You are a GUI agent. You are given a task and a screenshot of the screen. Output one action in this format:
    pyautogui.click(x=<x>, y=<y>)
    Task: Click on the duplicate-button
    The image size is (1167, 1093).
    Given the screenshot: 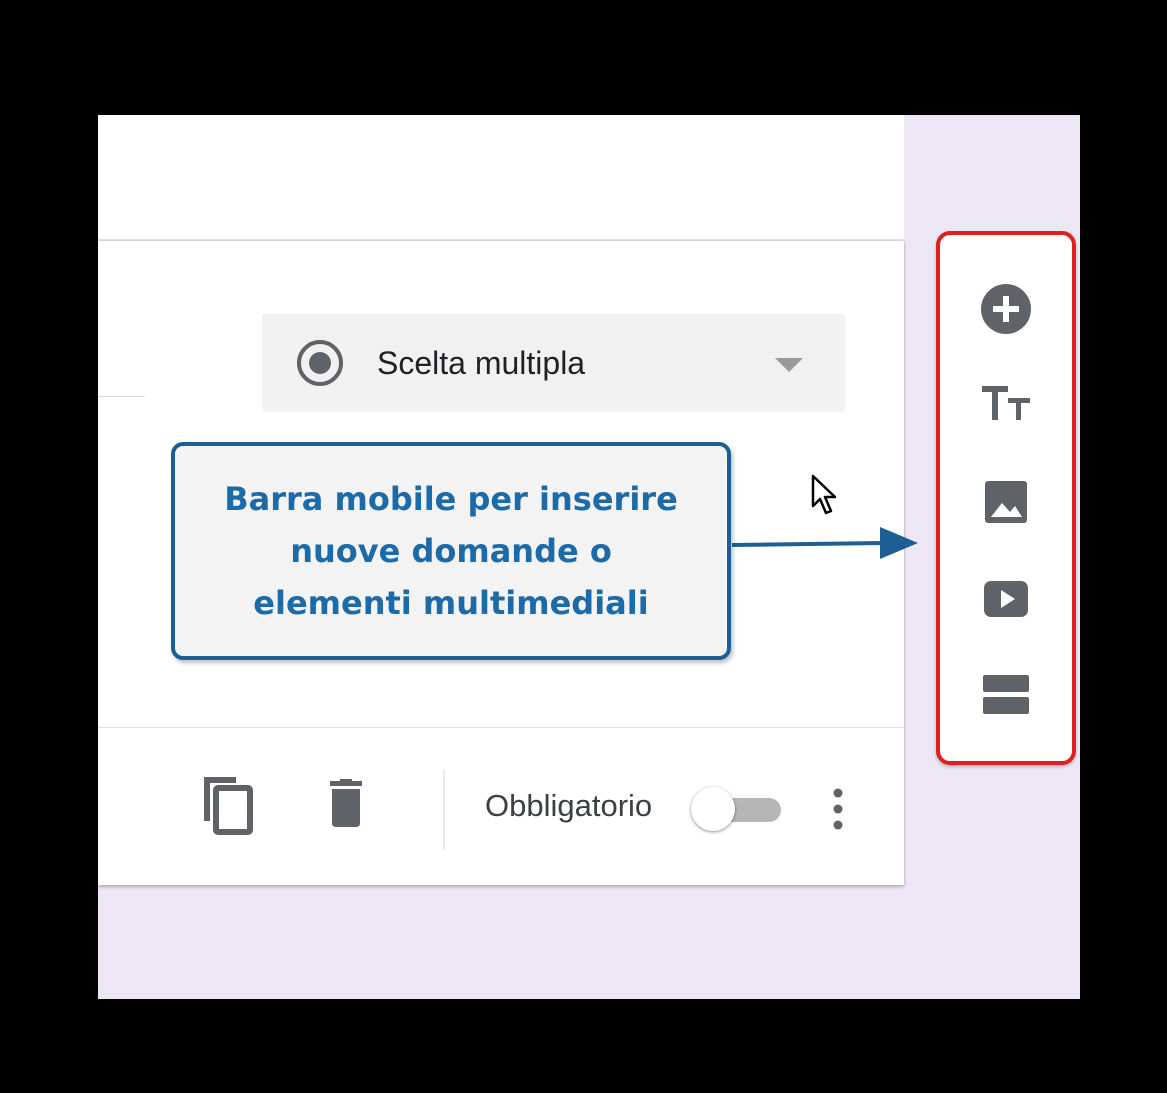 What is the action you would take?
    pyautogui.click(x=228, y=805)
    